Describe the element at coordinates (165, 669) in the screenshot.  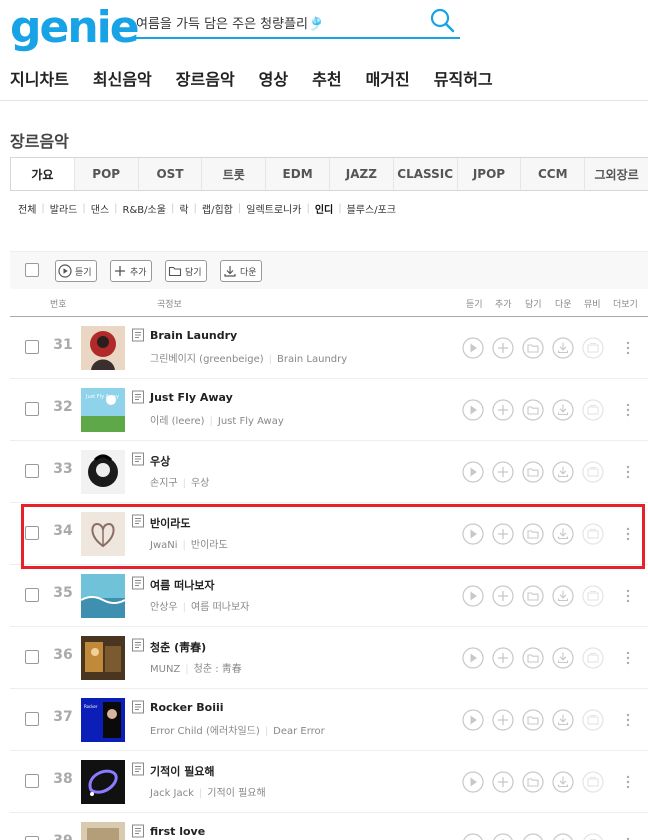
I see `artist-name: MUNZ` at that location.